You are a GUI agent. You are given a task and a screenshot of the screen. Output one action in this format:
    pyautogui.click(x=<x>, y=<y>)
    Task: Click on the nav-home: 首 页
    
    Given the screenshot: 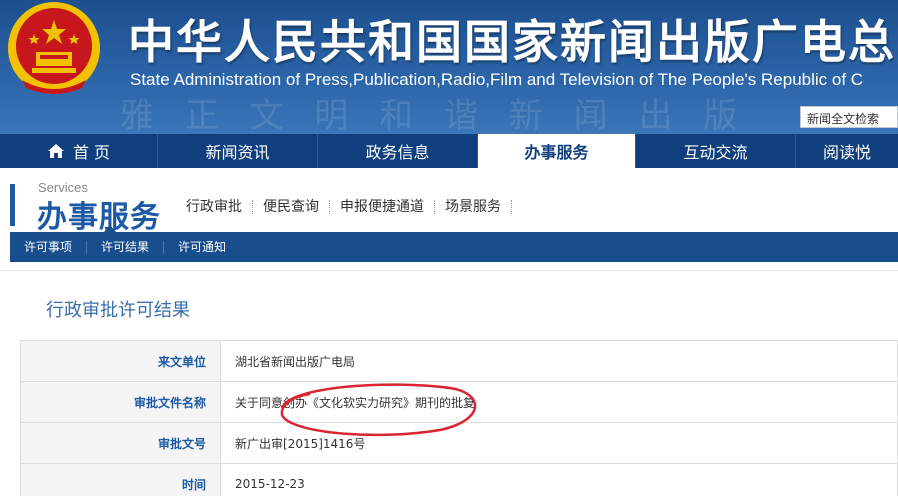 What is the action you would take?
    pyautogui.click(x=79, y=151)
    